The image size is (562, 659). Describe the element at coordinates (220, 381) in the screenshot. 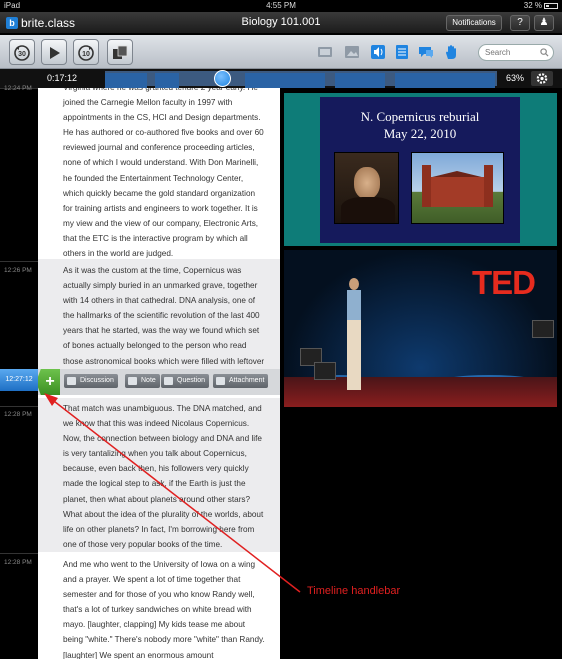

I see `attachment-icon` at that location.